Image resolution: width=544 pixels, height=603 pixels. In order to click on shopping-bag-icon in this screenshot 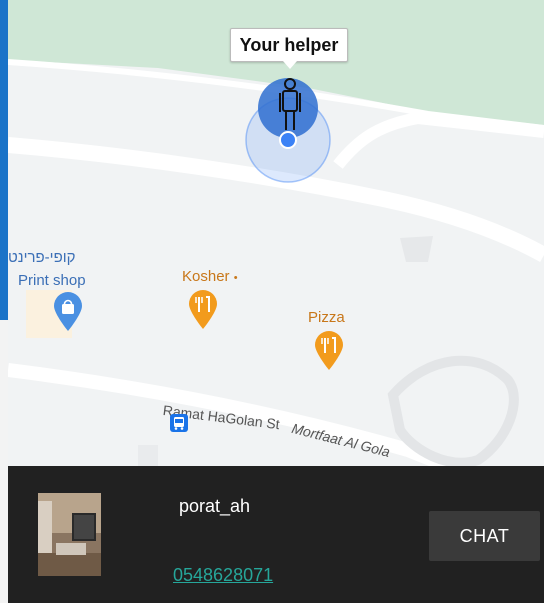, I will do `click(68, 312)`.